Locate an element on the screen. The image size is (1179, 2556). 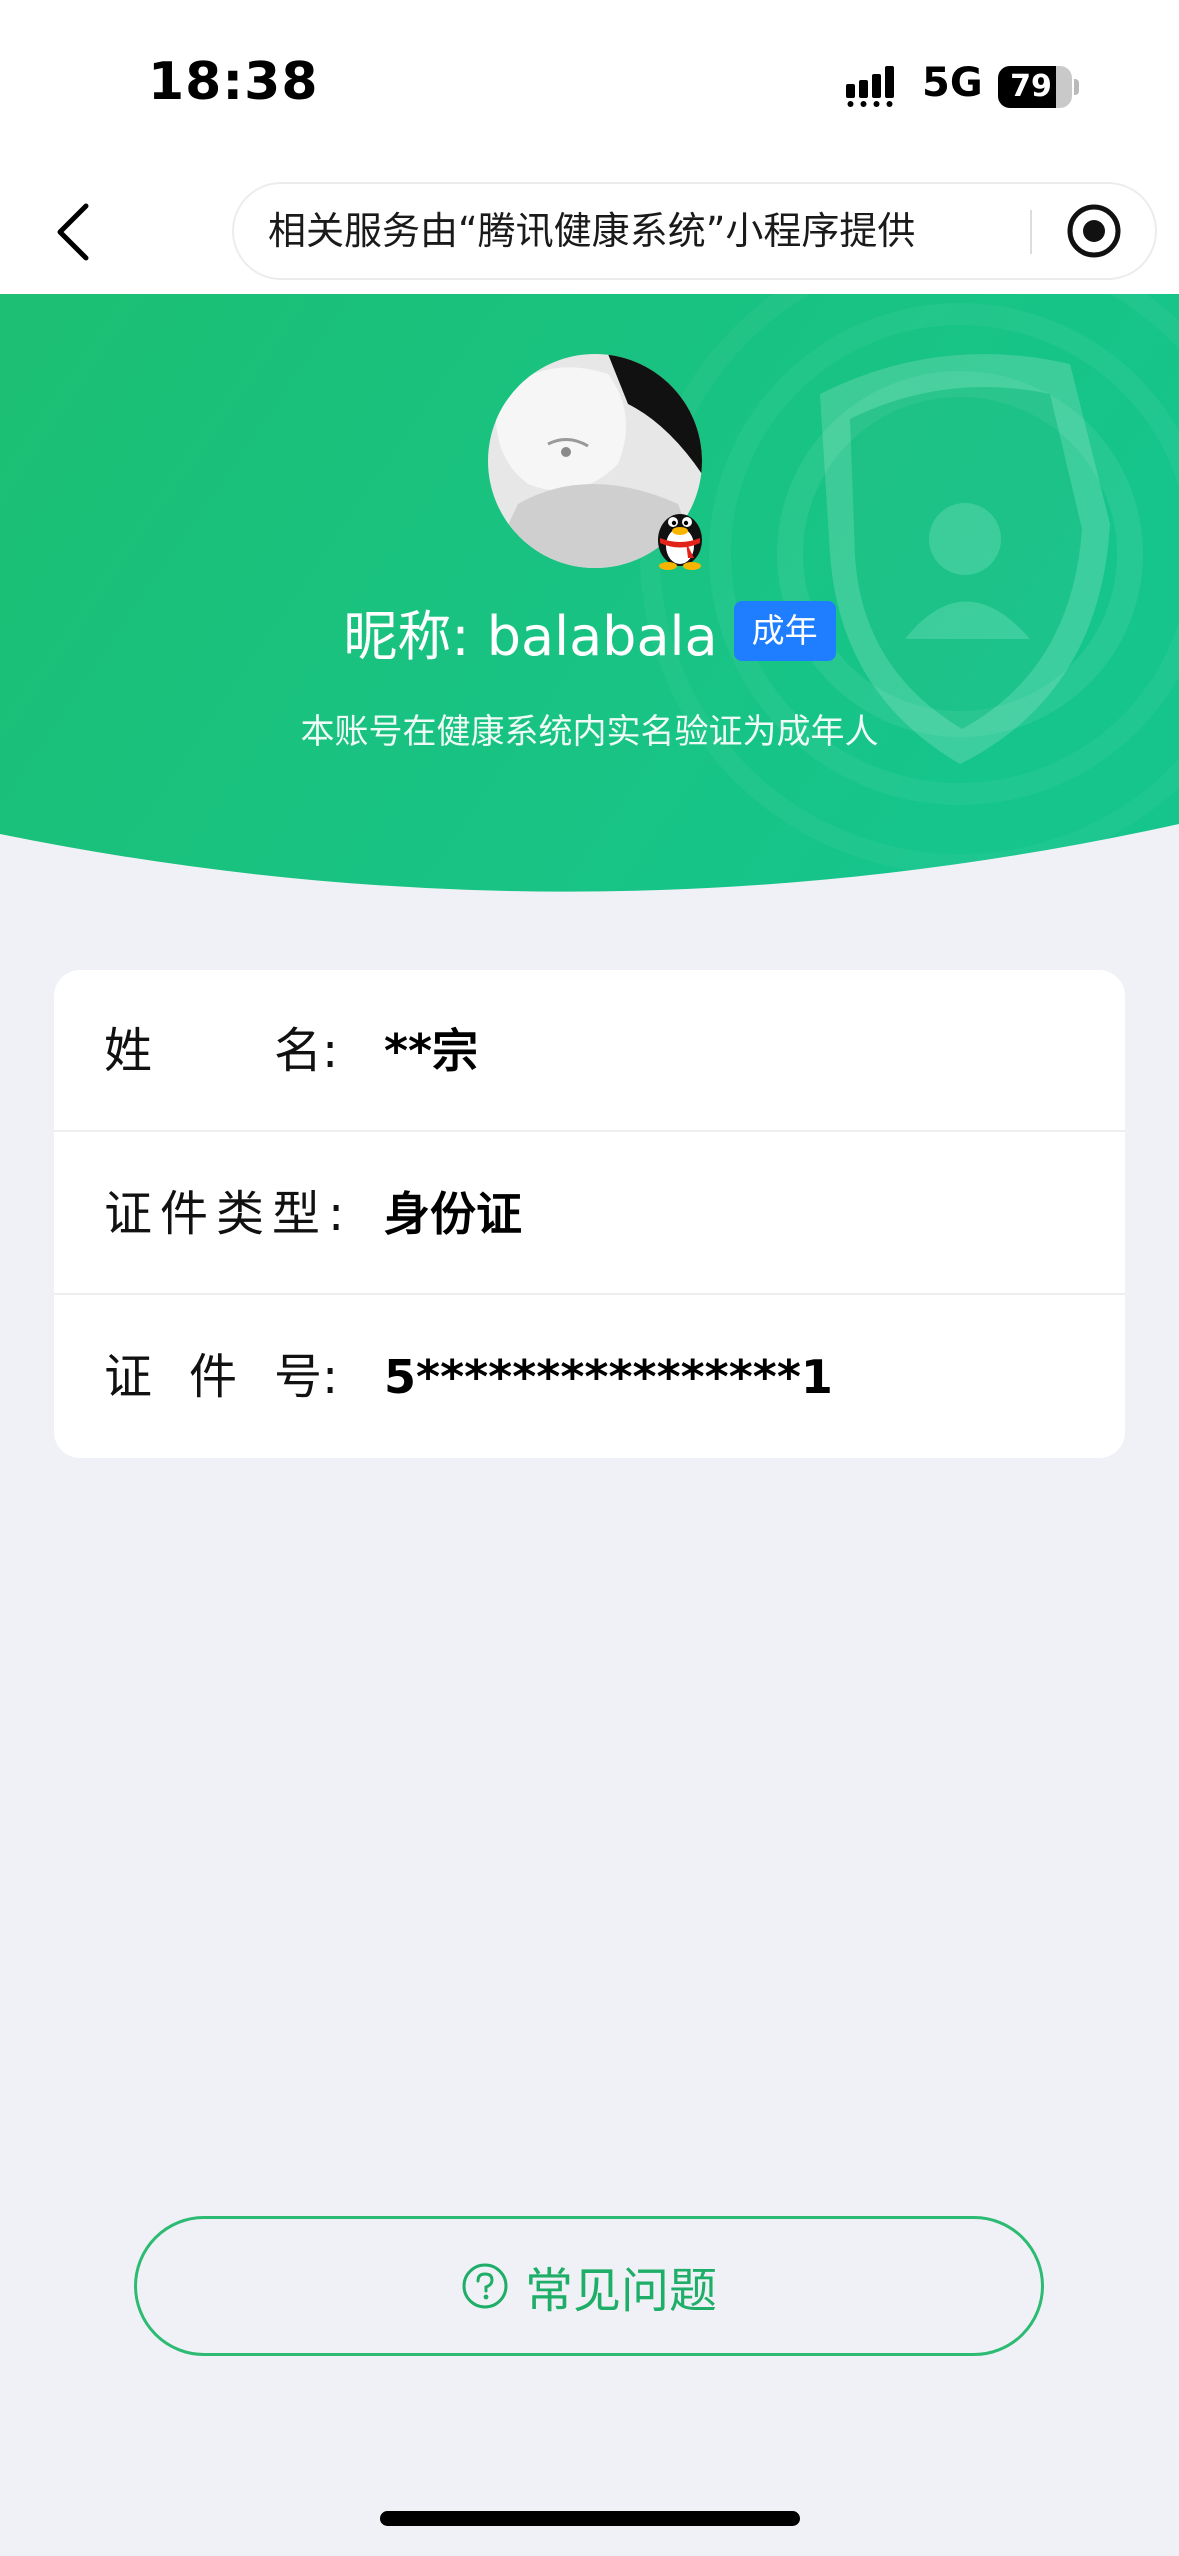
provider-notice: 相关服务由“腾讯健康系统”小程序提供 is located at coordinates (592, 231).